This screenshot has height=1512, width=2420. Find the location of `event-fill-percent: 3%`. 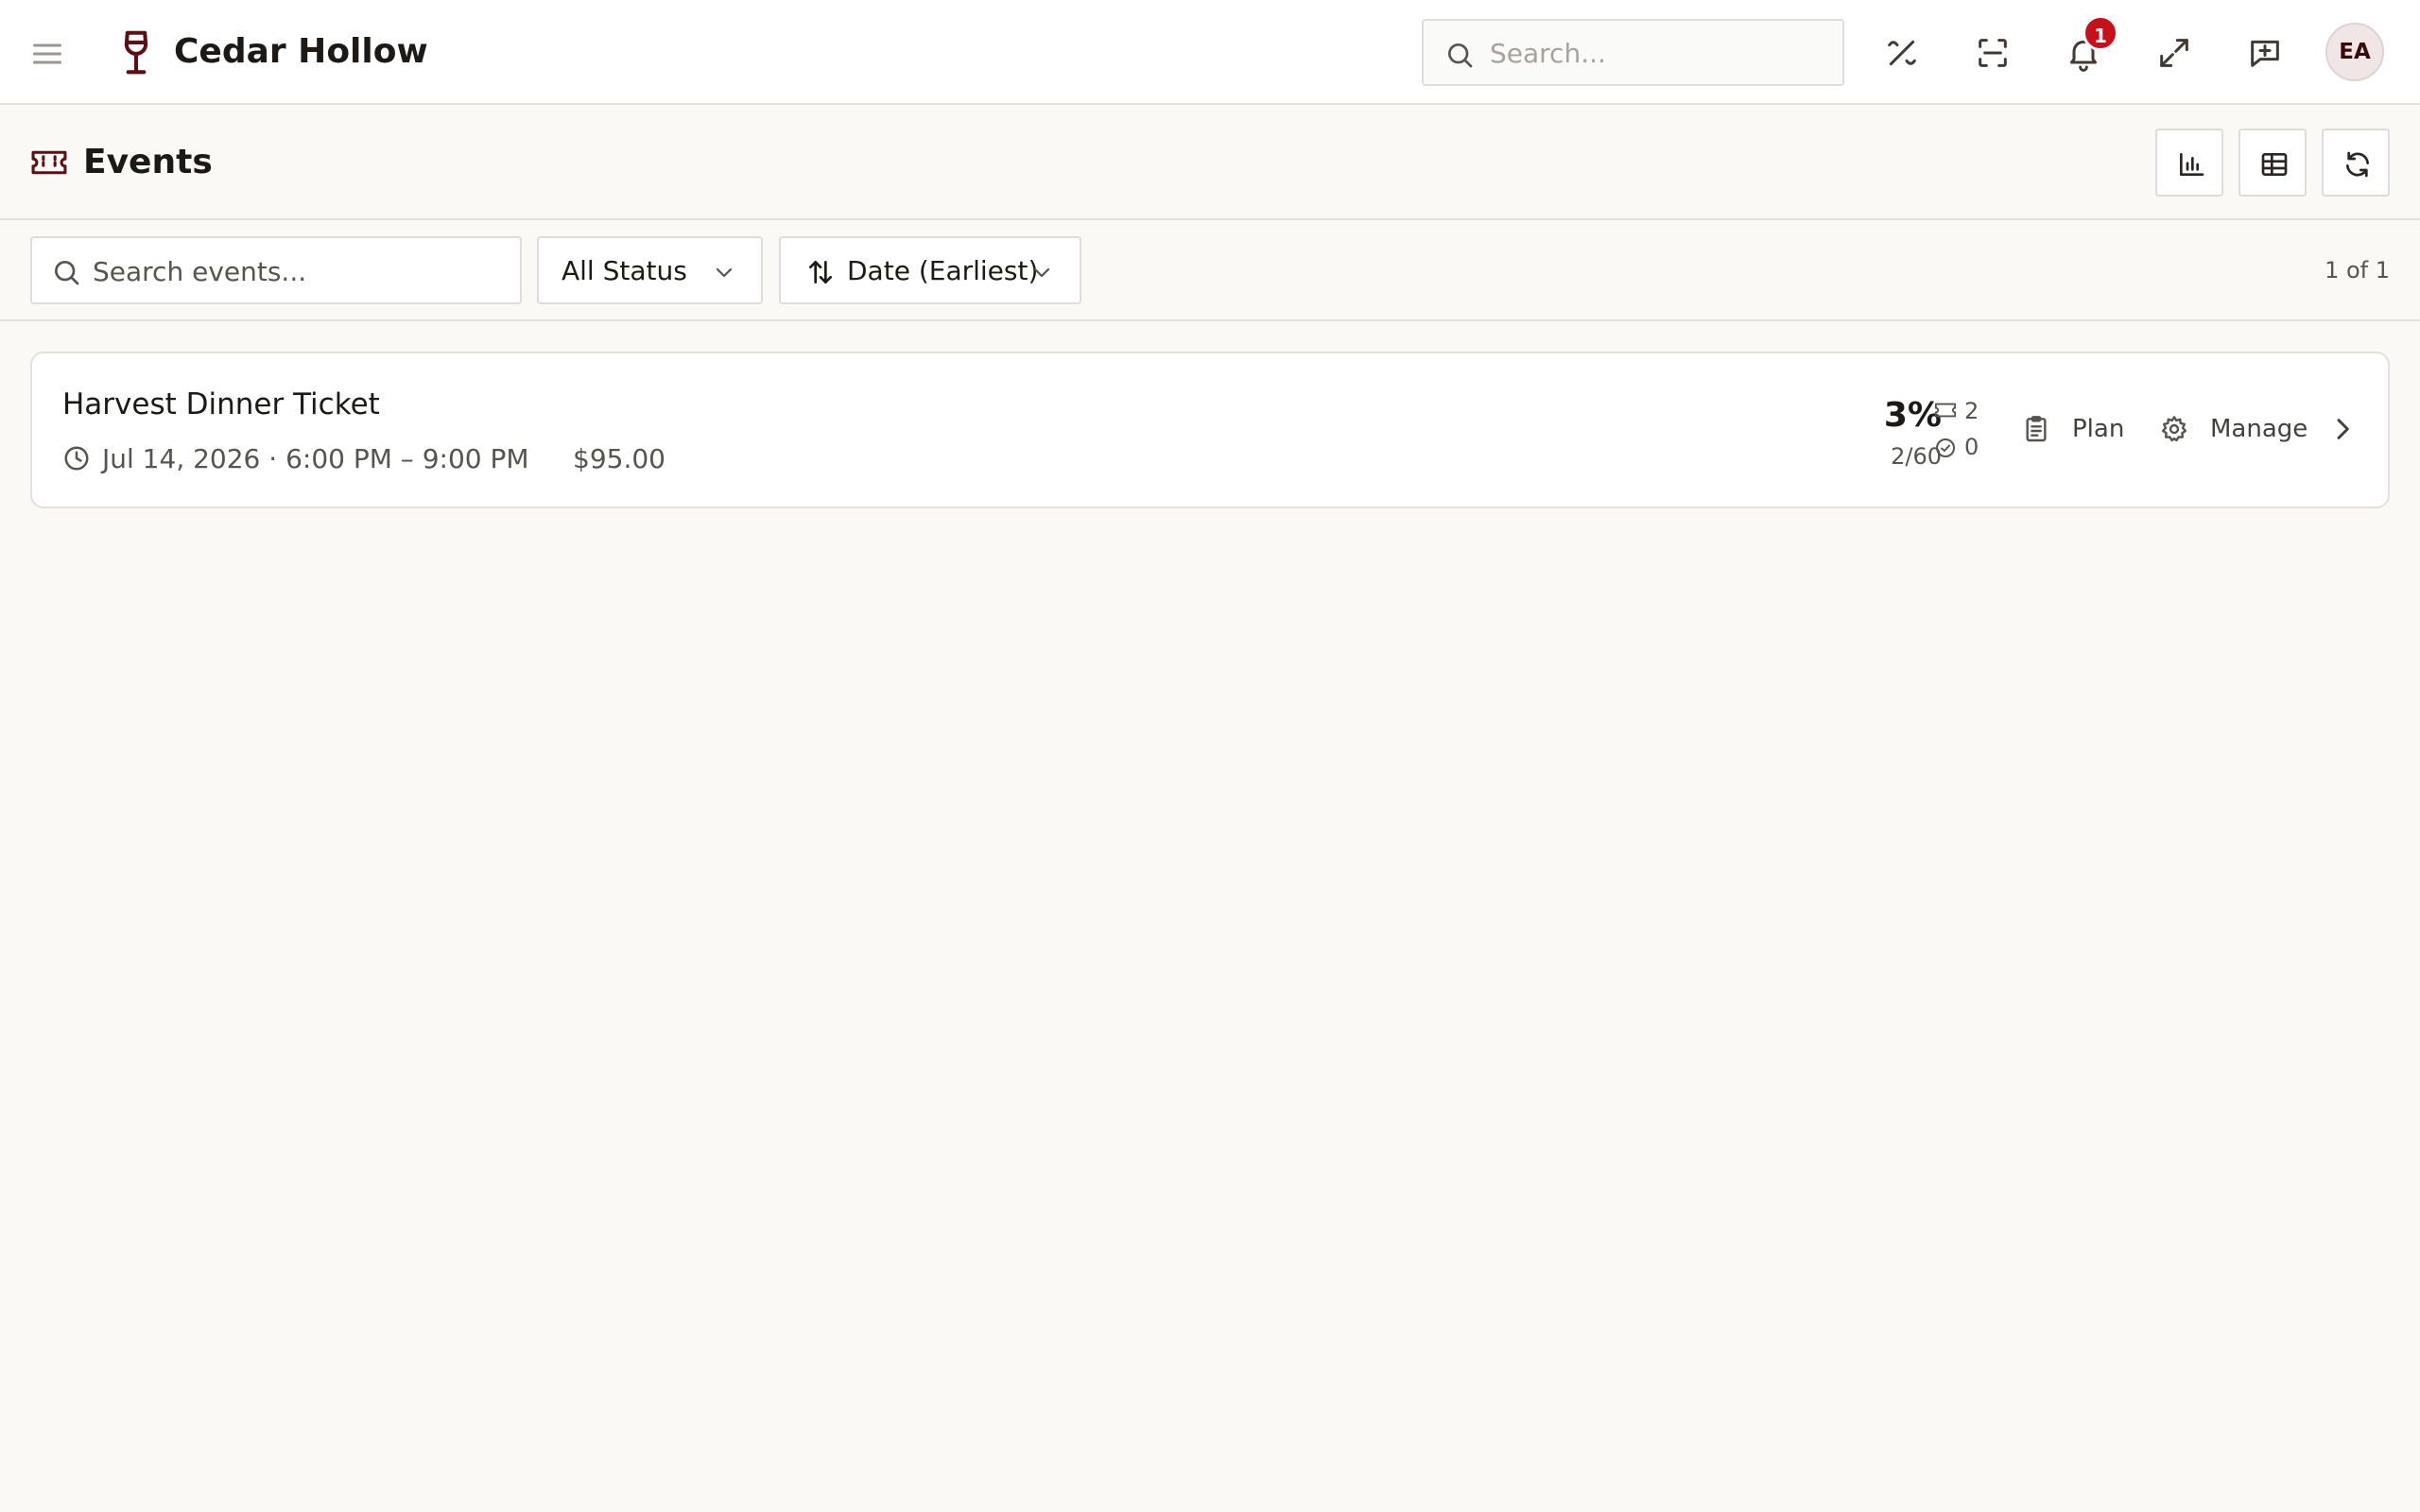

event-fill-percent: 3% is located at coordinates (1912, 415).